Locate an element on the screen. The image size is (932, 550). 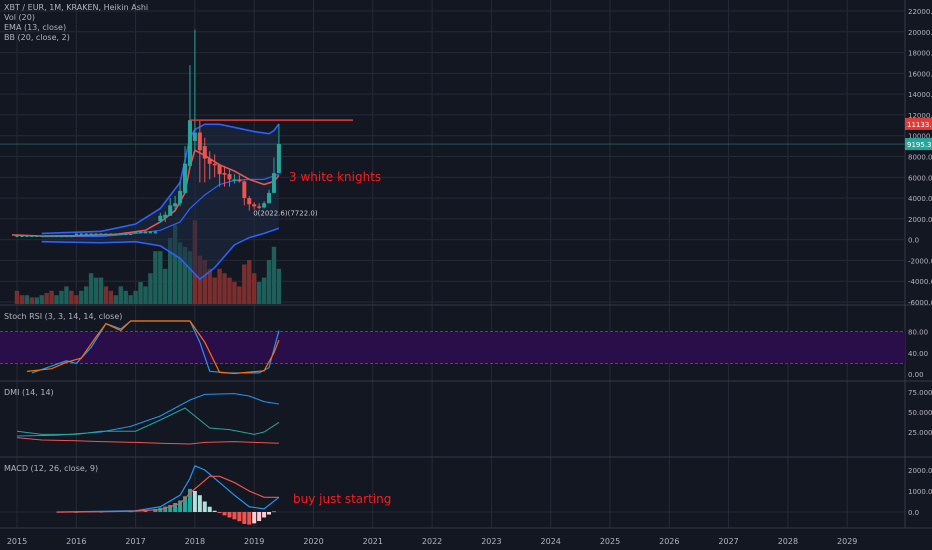
x-tick-label: 2016 is located at coordinates (76, 541).